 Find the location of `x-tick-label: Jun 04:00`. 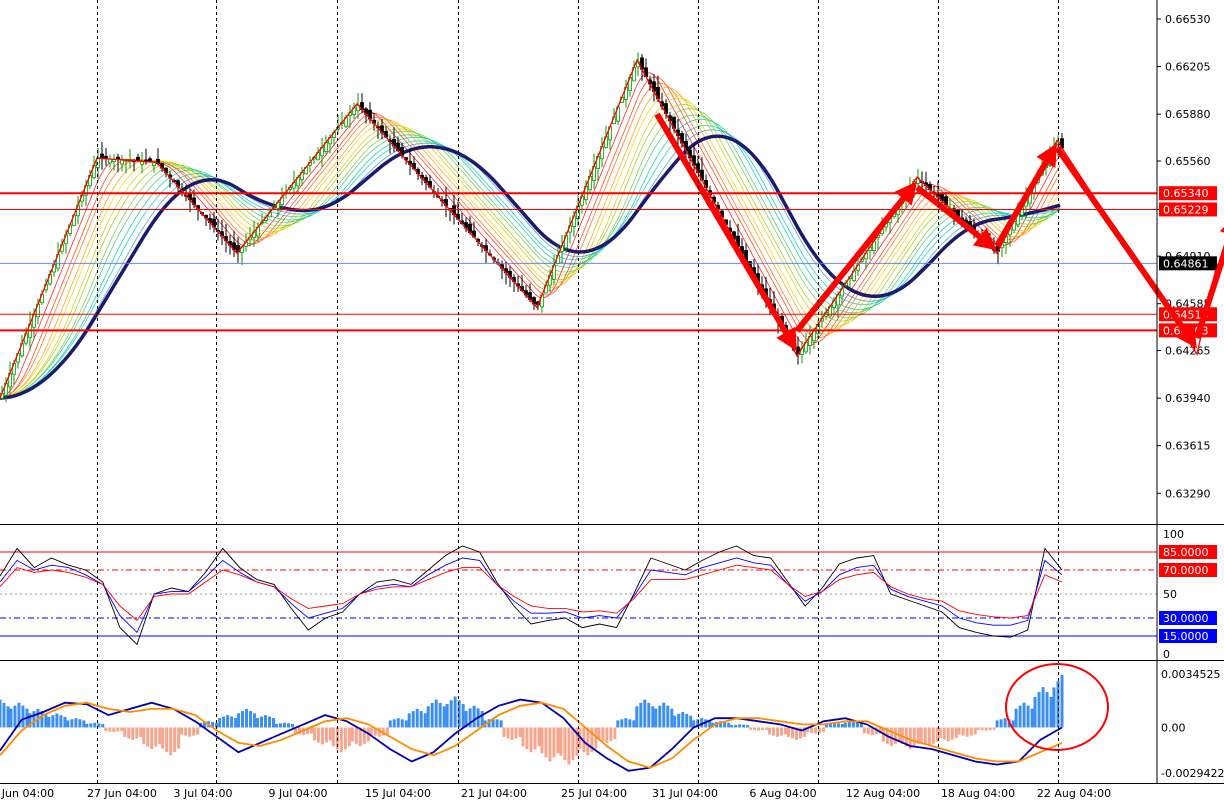

x-tick-label: Jun 04:00 is located at coordinates (27, 793).